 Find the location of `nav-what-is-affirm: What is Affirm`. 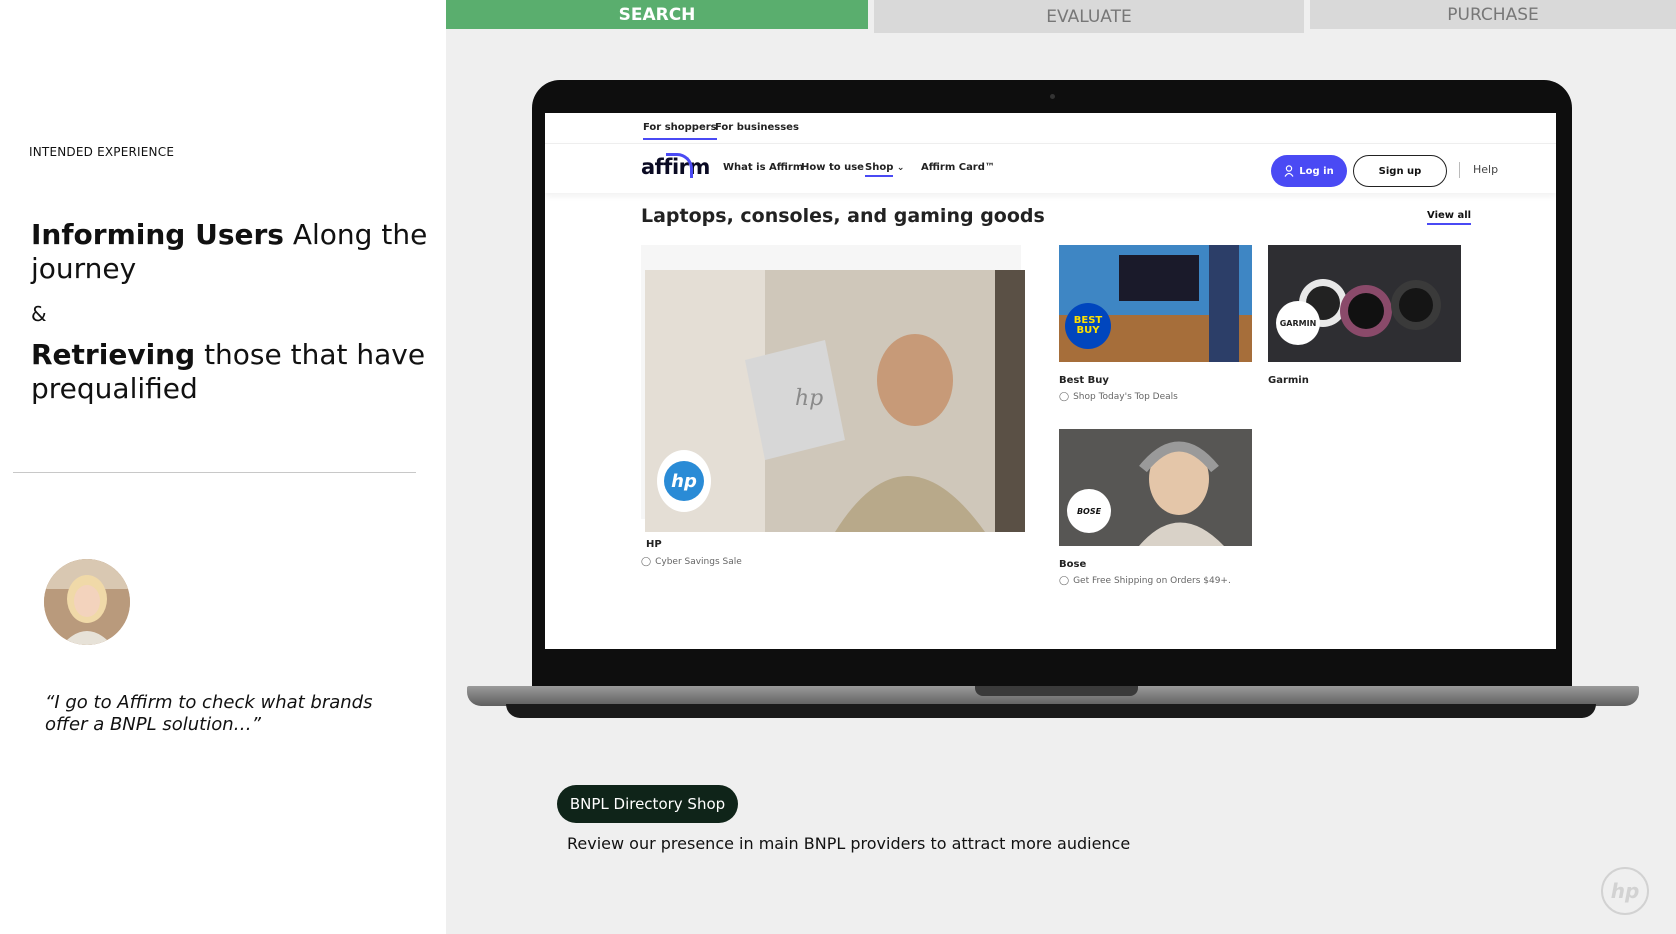

nav-what-is-affirm: What is Affirm is located at coordinates (763, 167).